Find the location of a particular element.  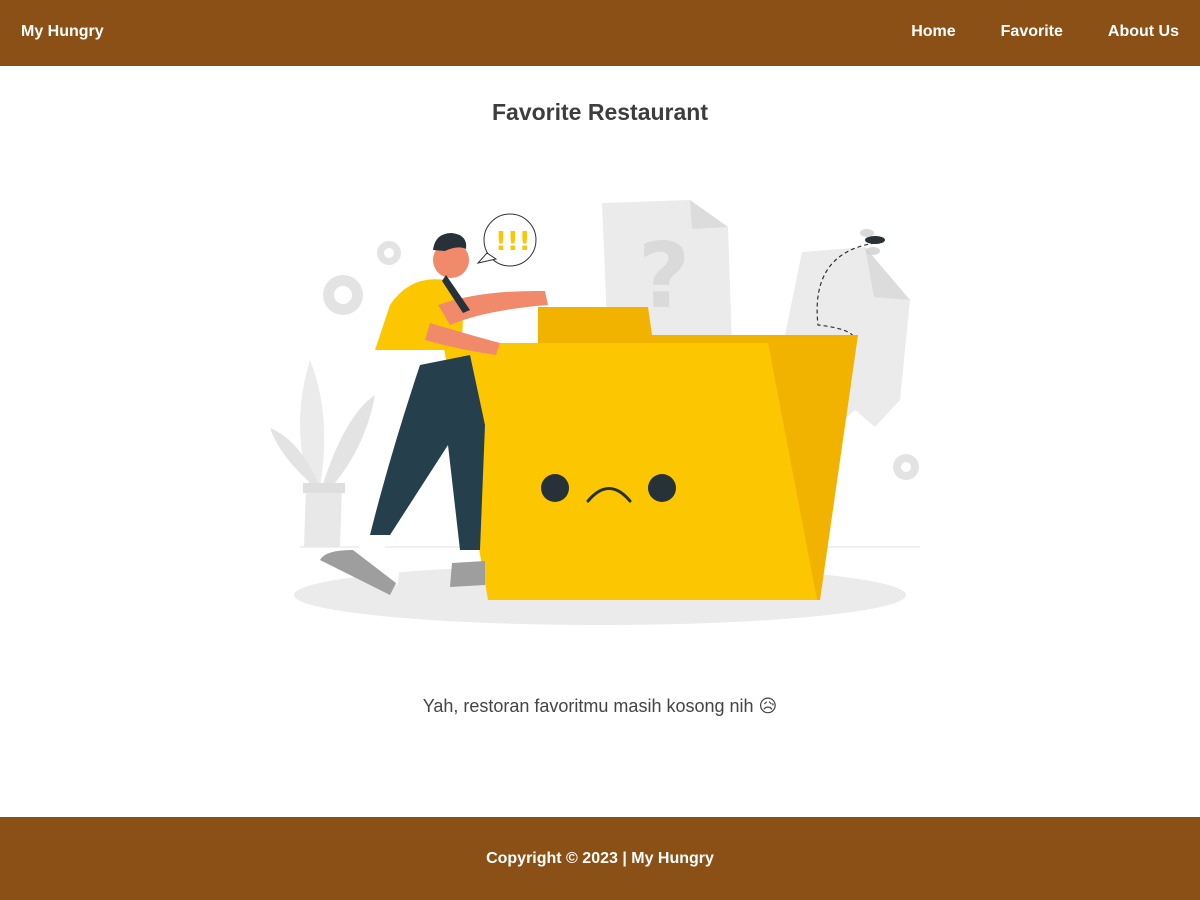

nav-link-about-us: About Us is located at coordinates (1143, 32).